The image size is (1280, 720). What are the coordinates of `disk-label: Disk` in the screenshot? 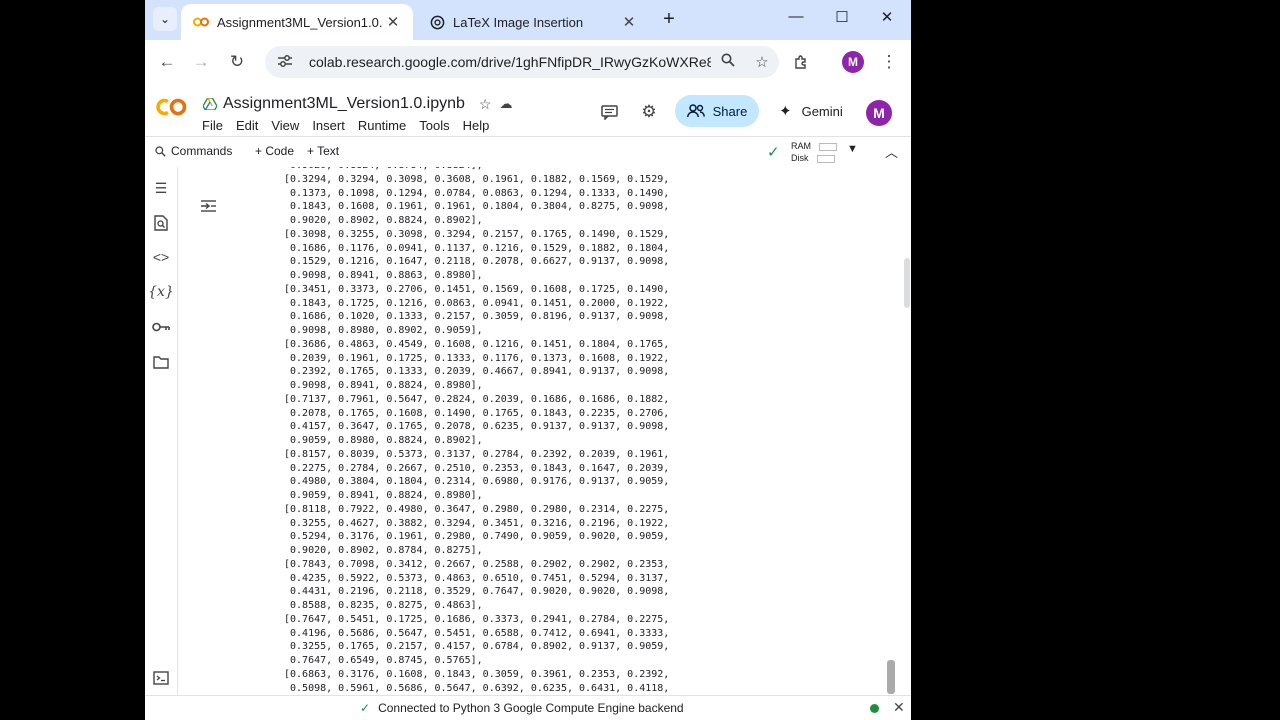 It's located at (800, 158).